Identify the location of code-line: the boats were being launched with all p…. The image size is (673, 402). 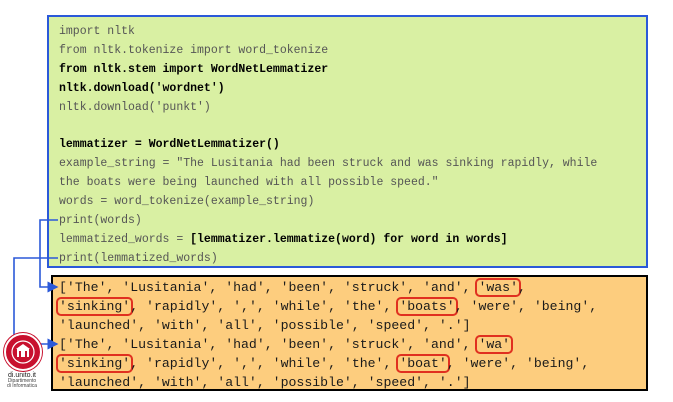
(249, 183).